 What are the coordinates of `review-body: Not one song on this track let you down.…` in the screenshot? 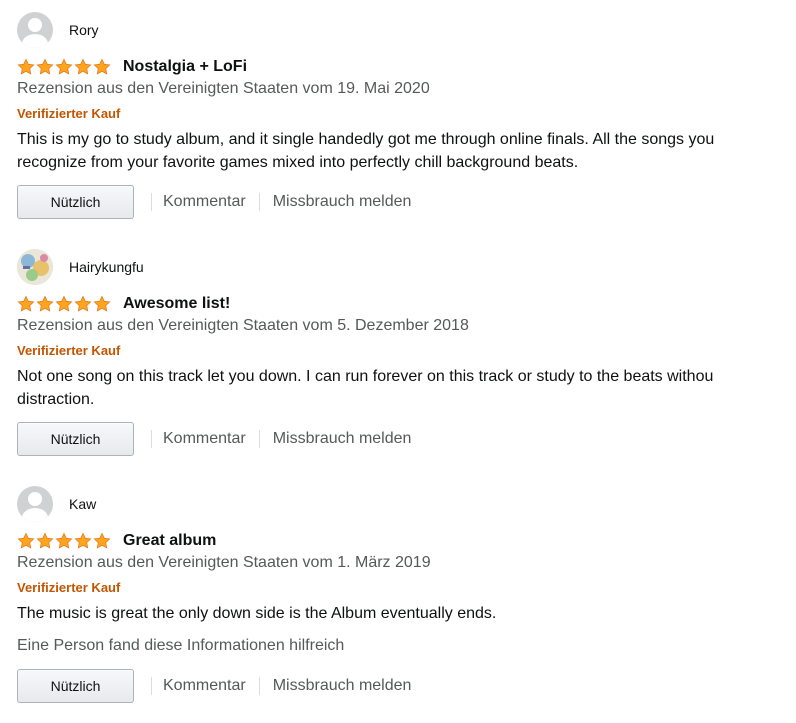 It's located at (365, 388).